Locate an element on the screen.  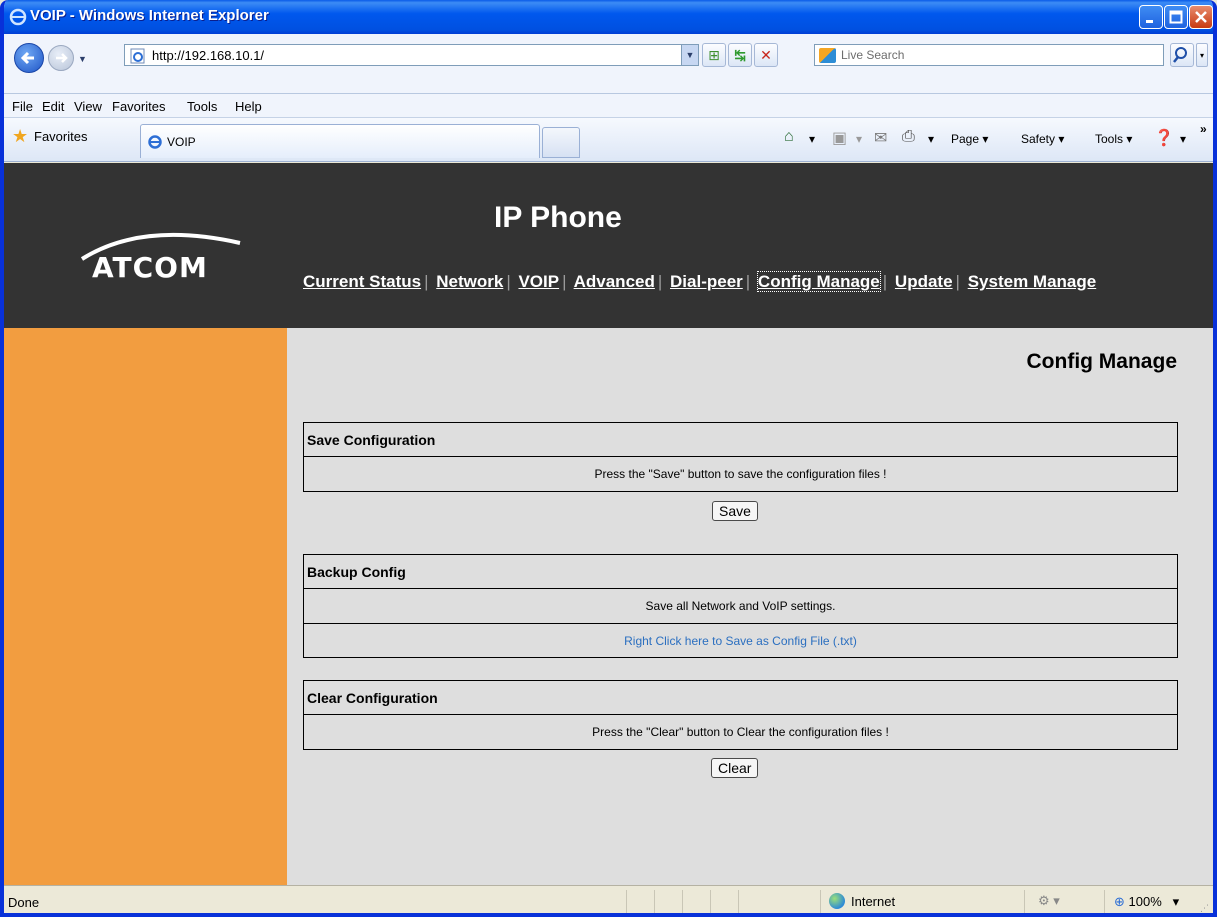
menu-help: Help is located at coordinates (248, 106).